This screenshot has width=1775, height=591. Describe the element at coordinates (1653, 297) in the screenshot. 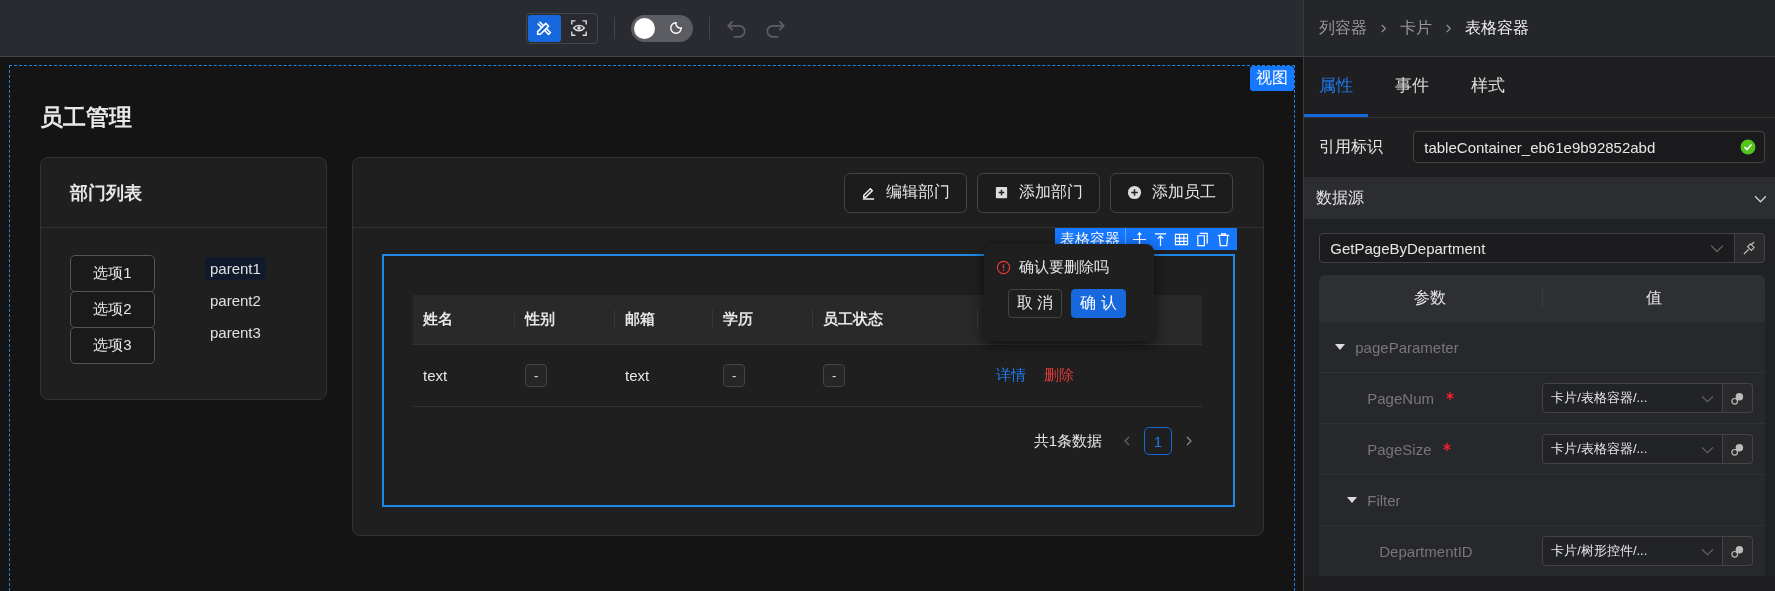

I see `column-header: 值` at that location.